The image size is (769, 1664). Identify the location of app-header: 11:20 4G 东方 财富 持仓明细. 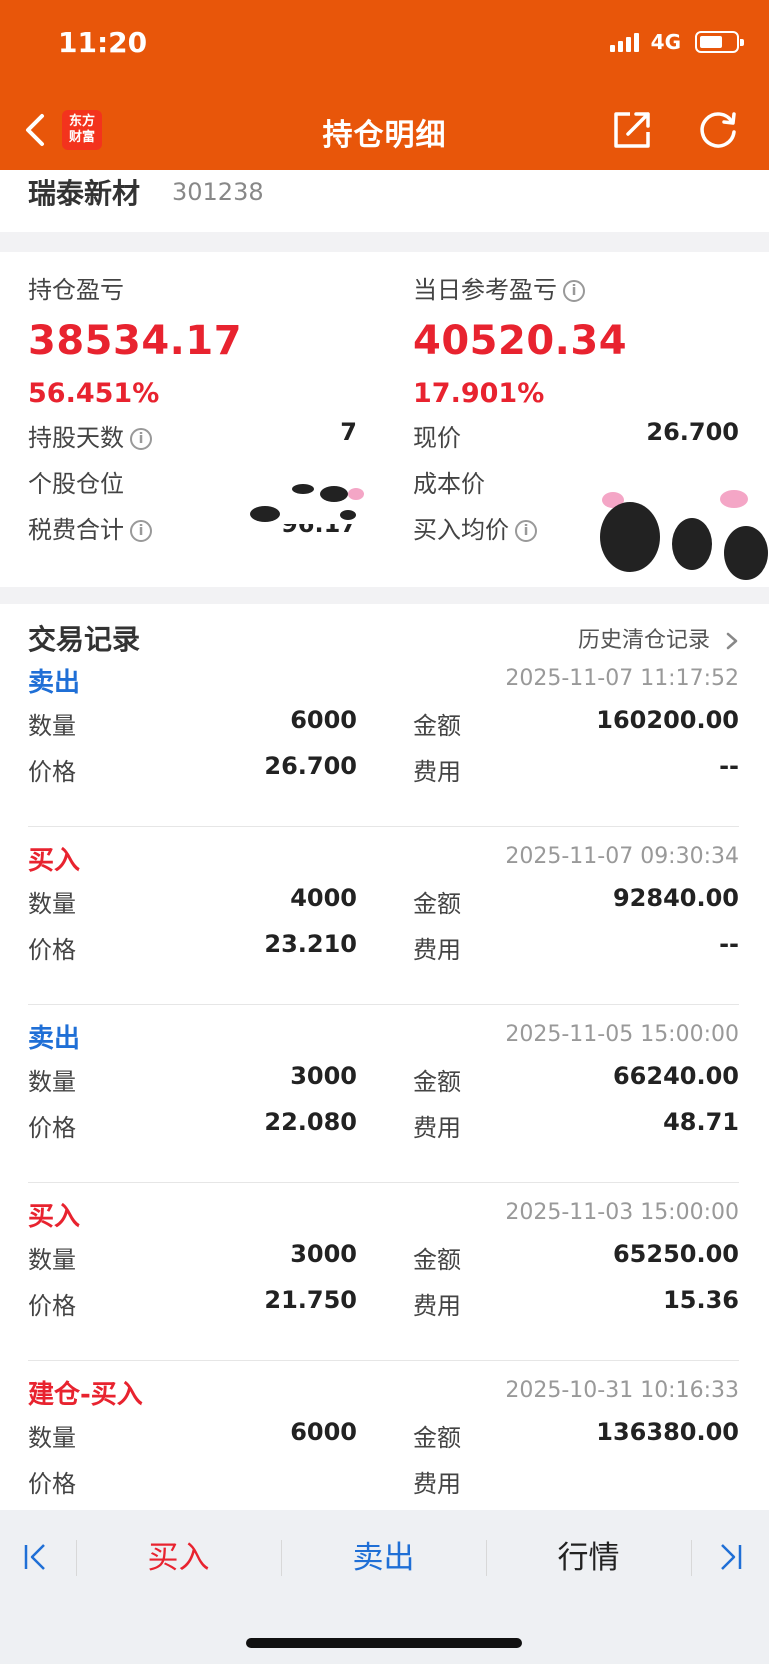
(384, 85).